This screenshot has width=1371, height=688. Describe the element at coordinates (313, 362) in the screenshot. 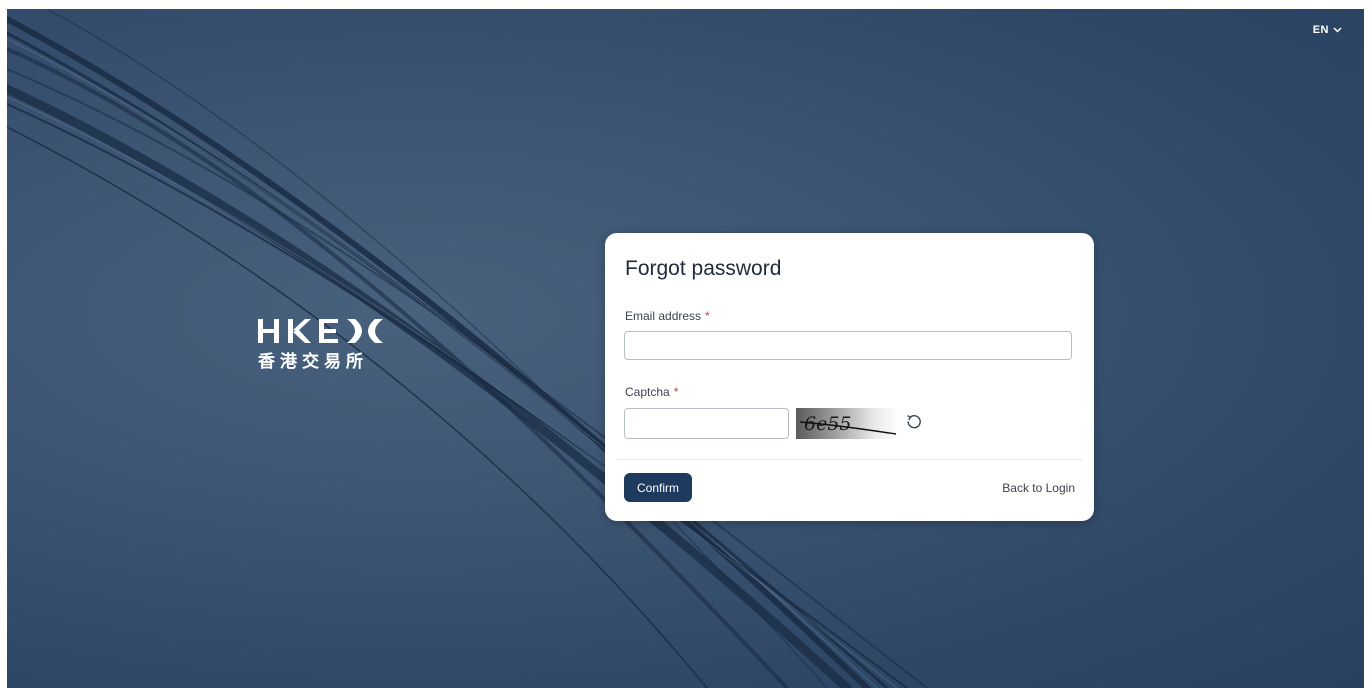

I see `hkex-logo-chinese: 香港交易所` at that location.